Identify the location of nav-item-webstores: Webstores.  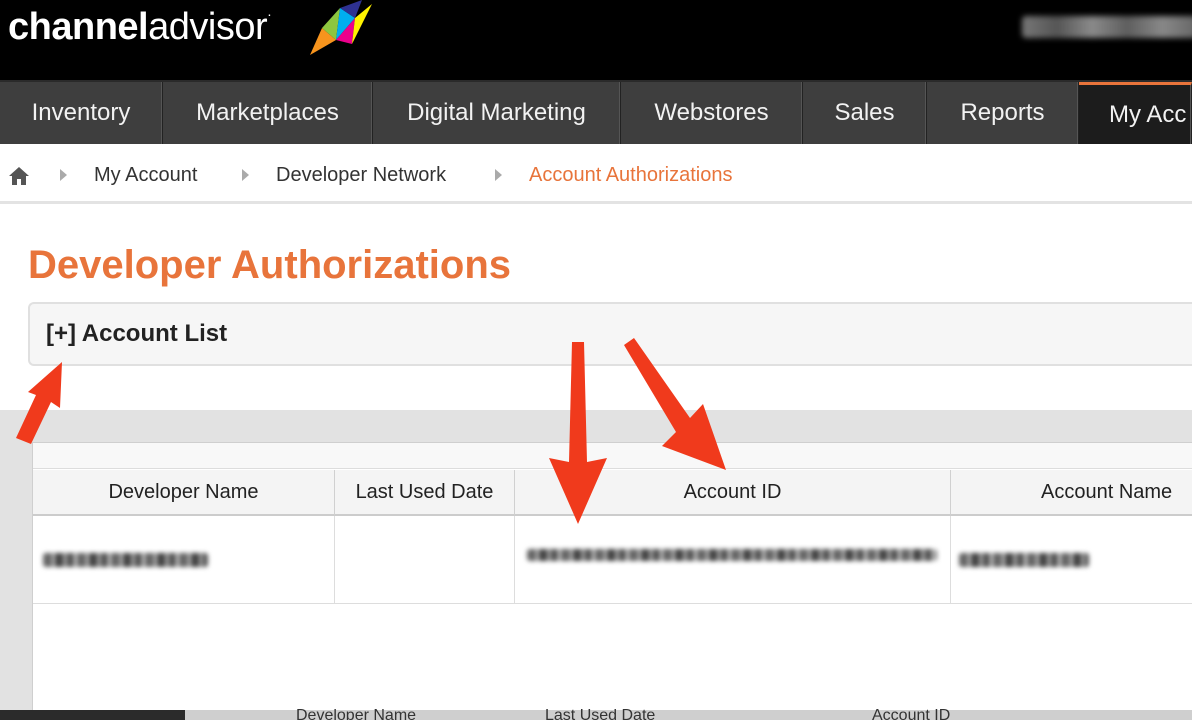
(712, 113).